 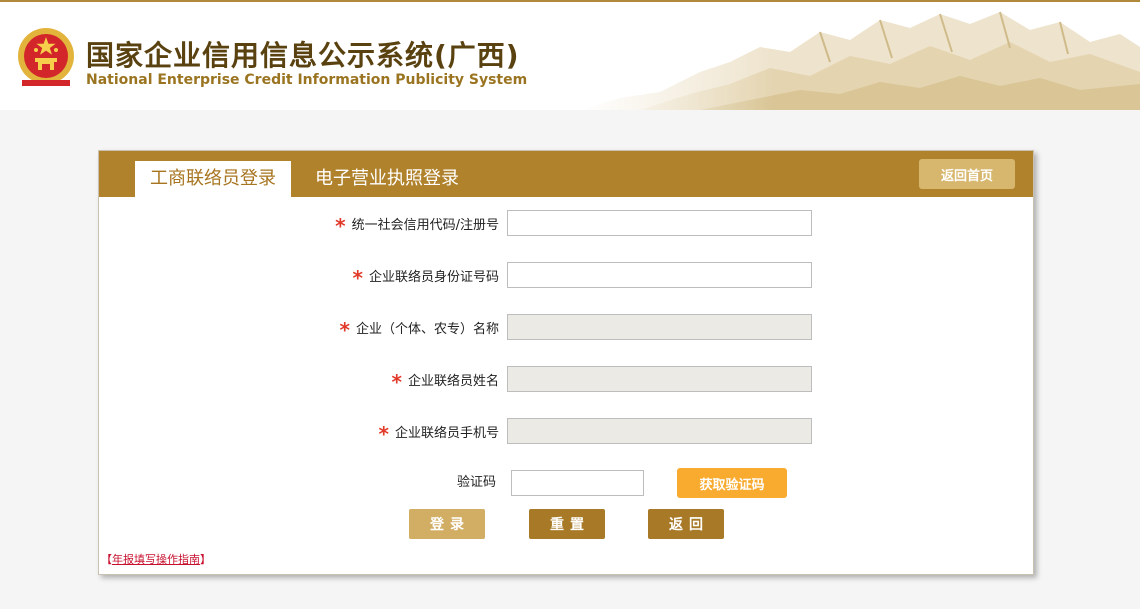 I want to click on credit-code-label: 统一社会信用代码/注册号, so click(x=425, y=225).